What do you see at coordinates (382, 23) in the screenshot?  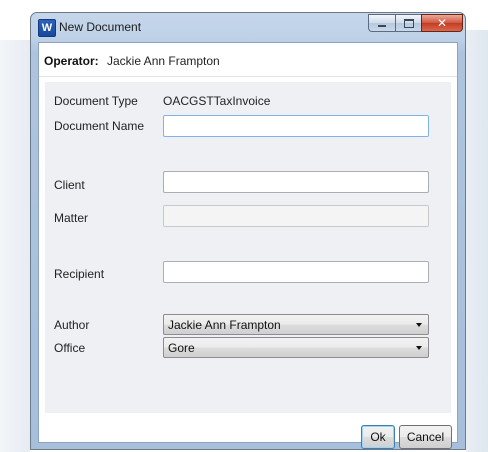 I see `minimize-button` at bounding box center [382, 23].